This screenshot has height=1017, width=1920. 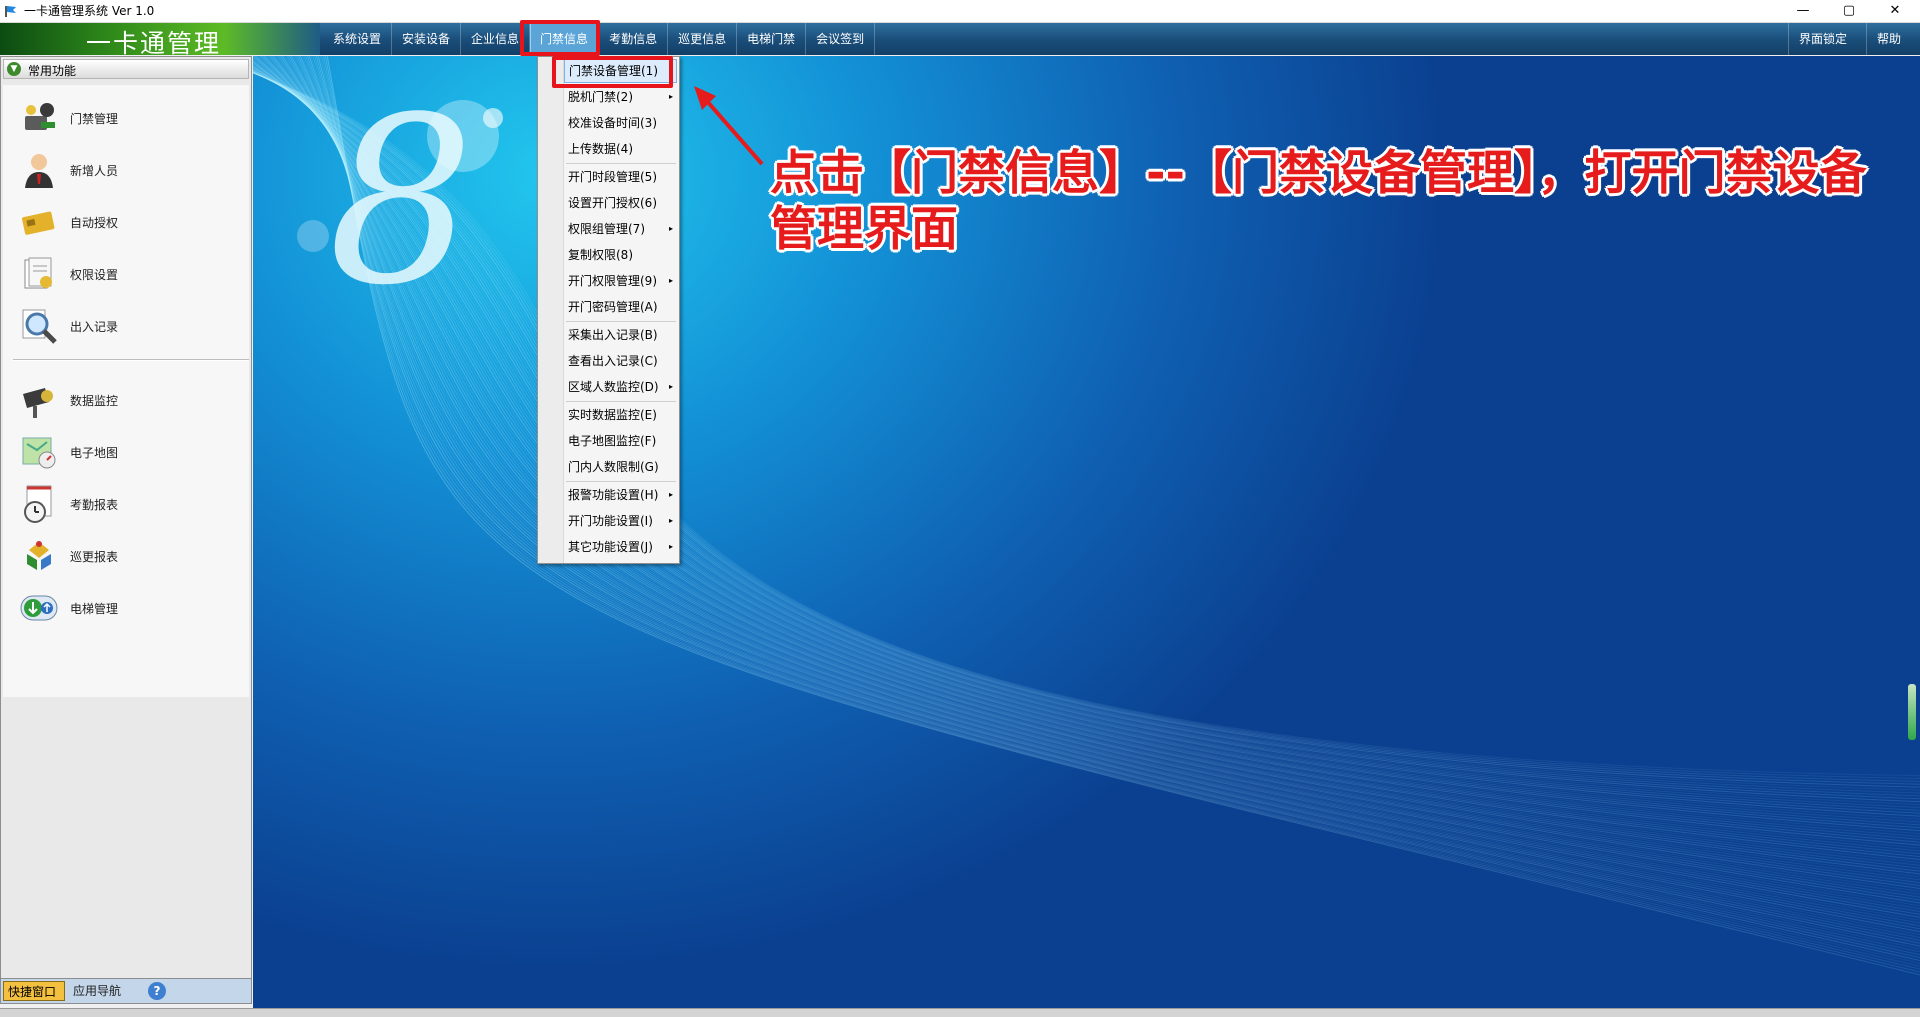 I want to click on annotation-text: 点击【门禁信息】--【门禁设备管理】，打开门禁设备管理界面, so click(x=1318, y=201).